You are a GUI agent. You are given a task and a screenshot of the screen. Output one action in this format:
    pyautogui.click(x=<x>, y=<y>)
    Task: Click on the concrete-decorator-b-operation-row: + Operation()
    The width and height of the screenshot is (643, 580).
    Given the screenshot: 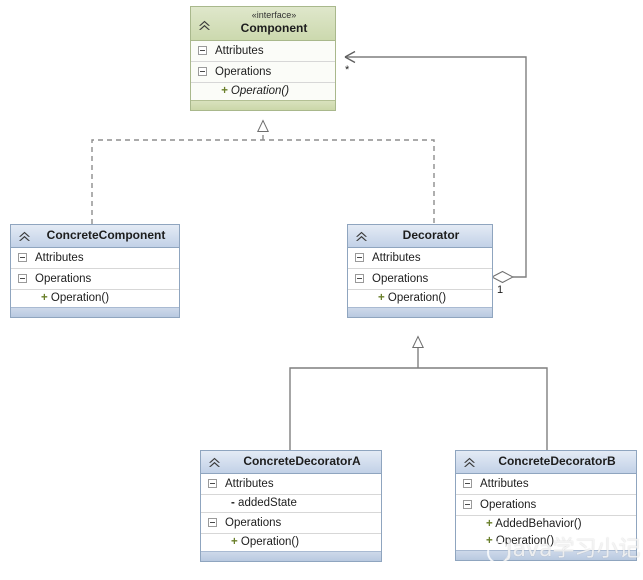 What is the action you would take?
    pyautogui.click(x=546, y=541)
    